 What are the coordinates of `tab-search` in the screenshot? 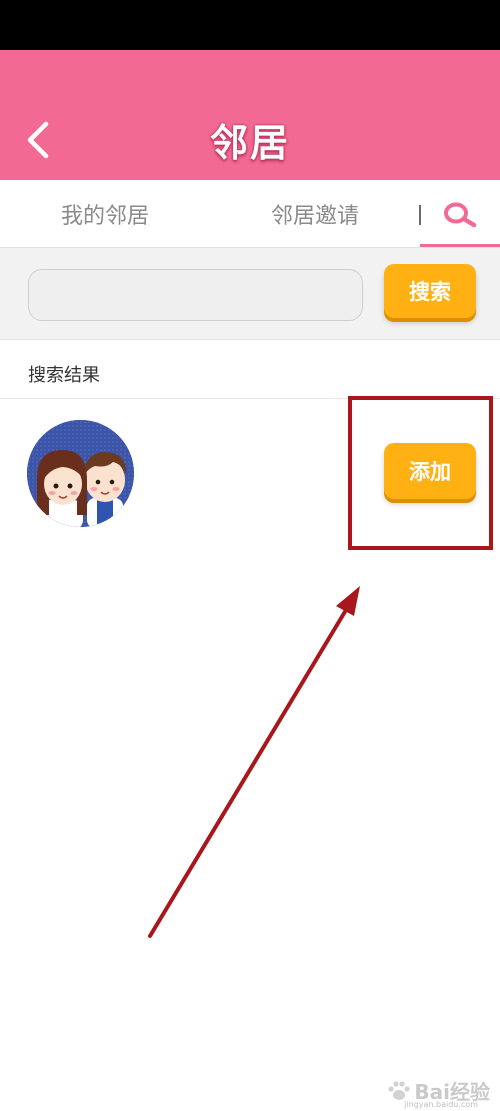 It's located at (460, 214).